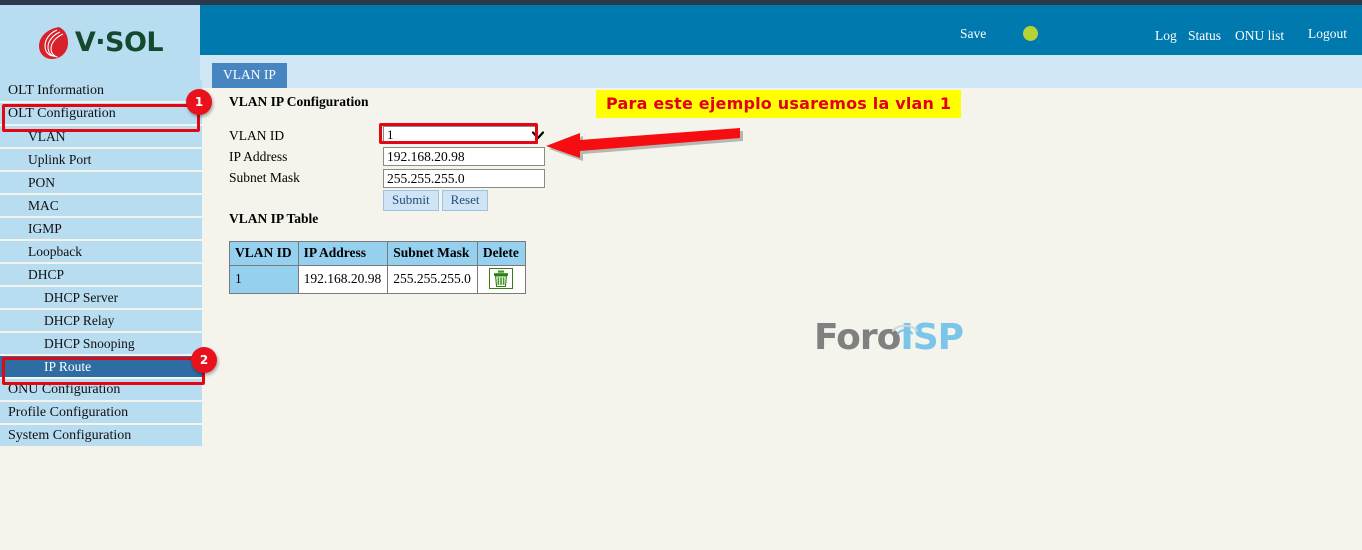 The height and width of the screenshot is (550, 1362). What do you see at coordinates (274, 218) in the screenshot?
I see `section-title-vlan-ip-table: VLAN IP Table` at bounding box center [274, 218].